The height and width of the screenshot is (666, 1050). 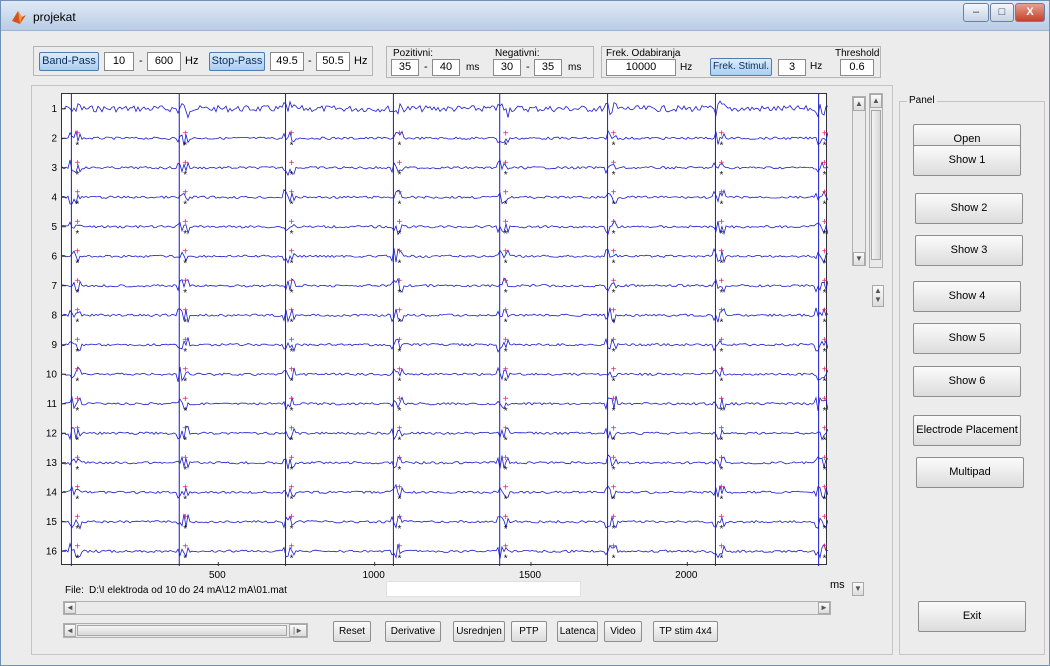 I want to click on derivative-button: Derivative, so click(x=413, y=631).